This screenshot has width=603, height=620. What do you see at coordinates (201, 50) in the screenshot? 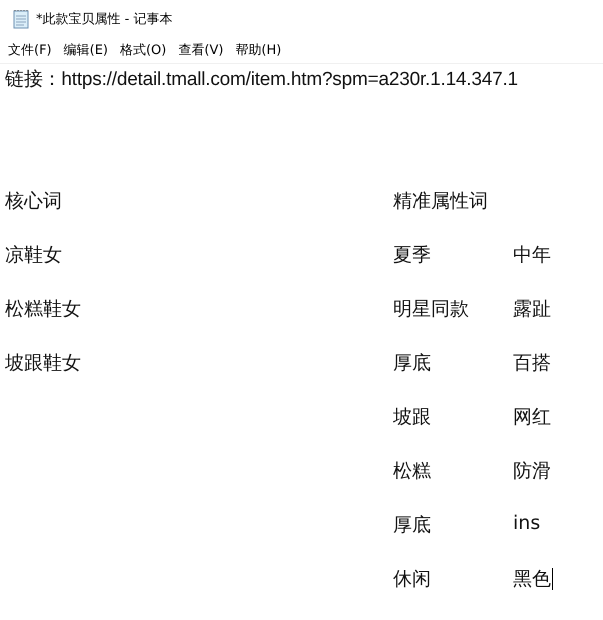
I see `menu-item: 查看(V)` at bounding box center [201, 50].